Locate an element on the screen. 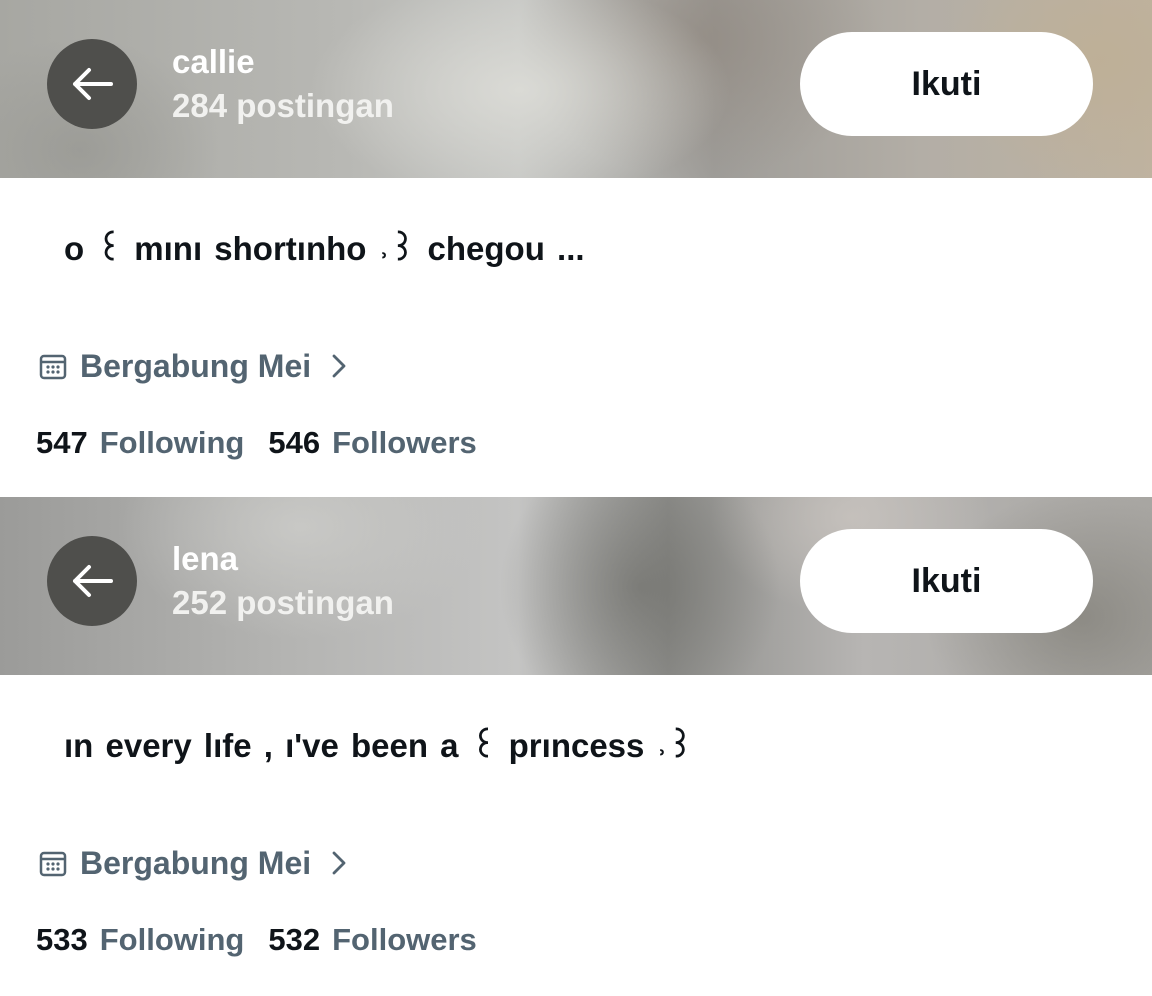  following-link: 533 Following is located at coordinates (140, 940).